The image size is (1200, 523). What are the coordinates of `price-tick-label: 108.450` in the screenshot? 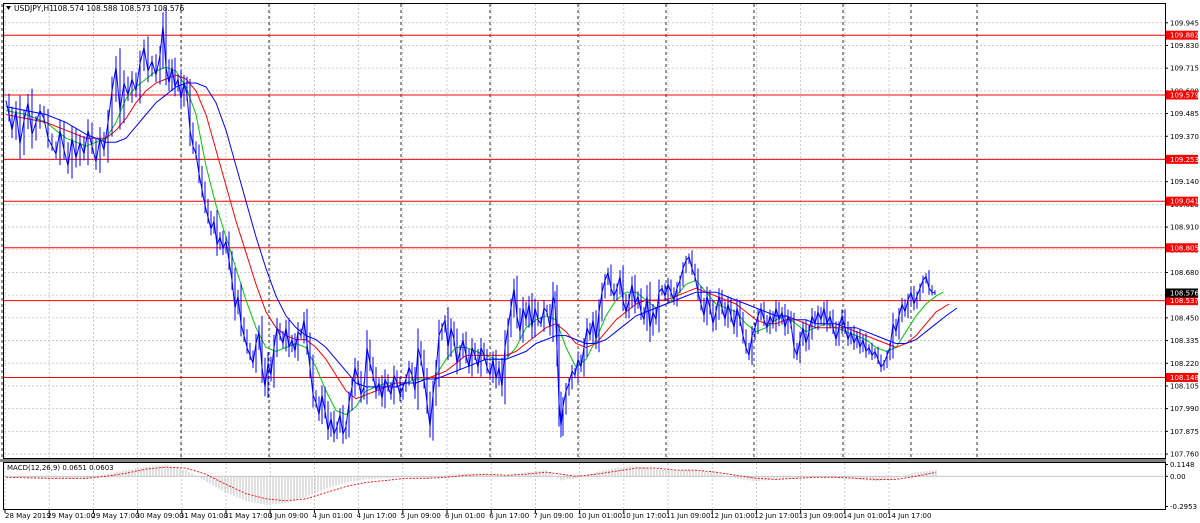 It's located at (1184, 318).